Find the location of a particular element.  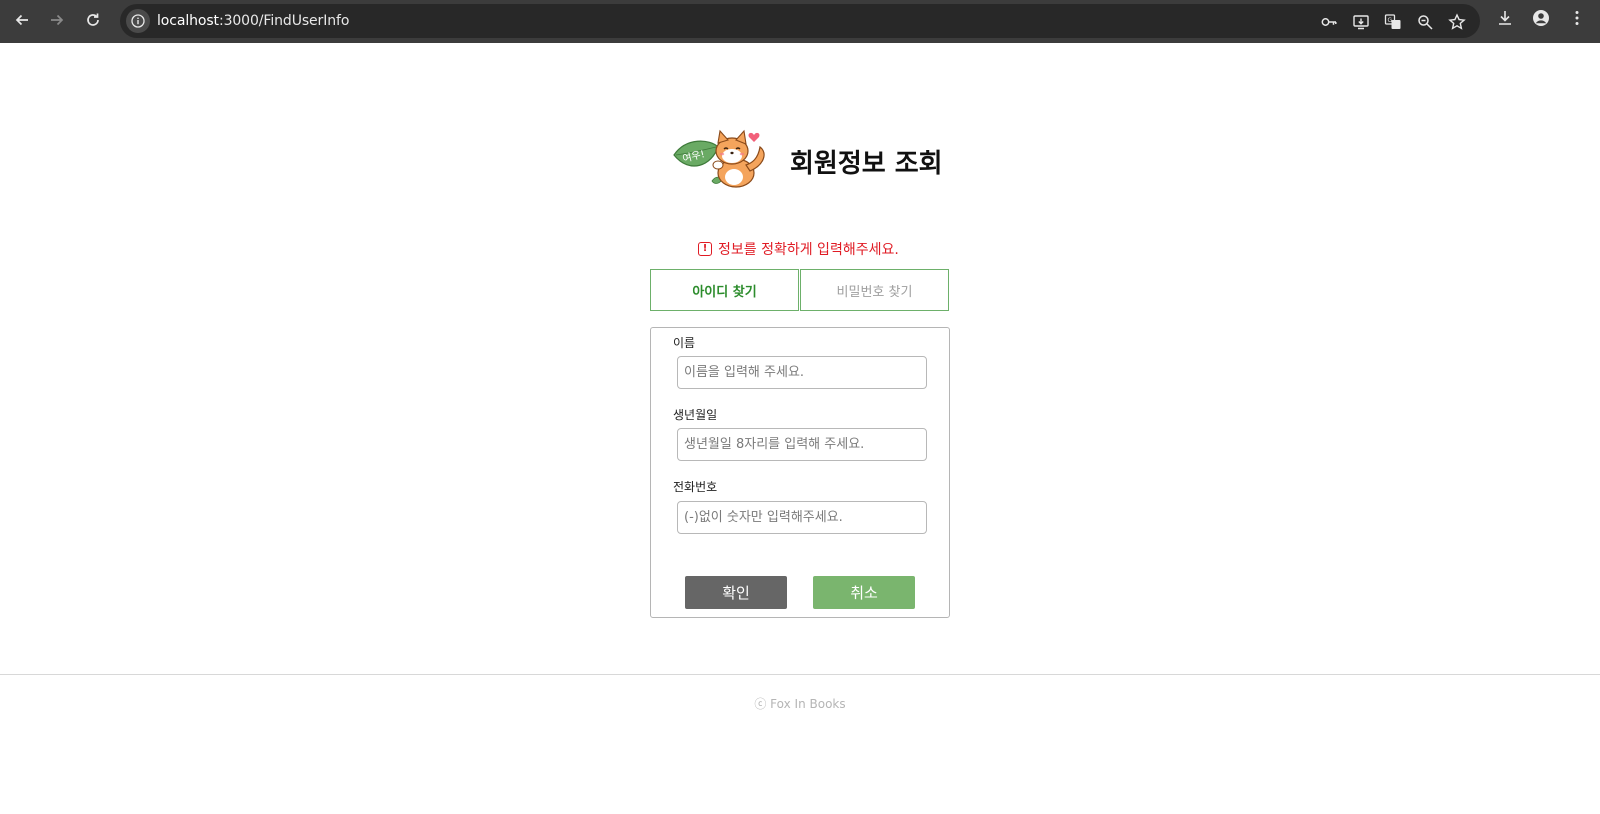

footer-copyright: ⓒ Fox In Books is located at coordinates (800, 704).